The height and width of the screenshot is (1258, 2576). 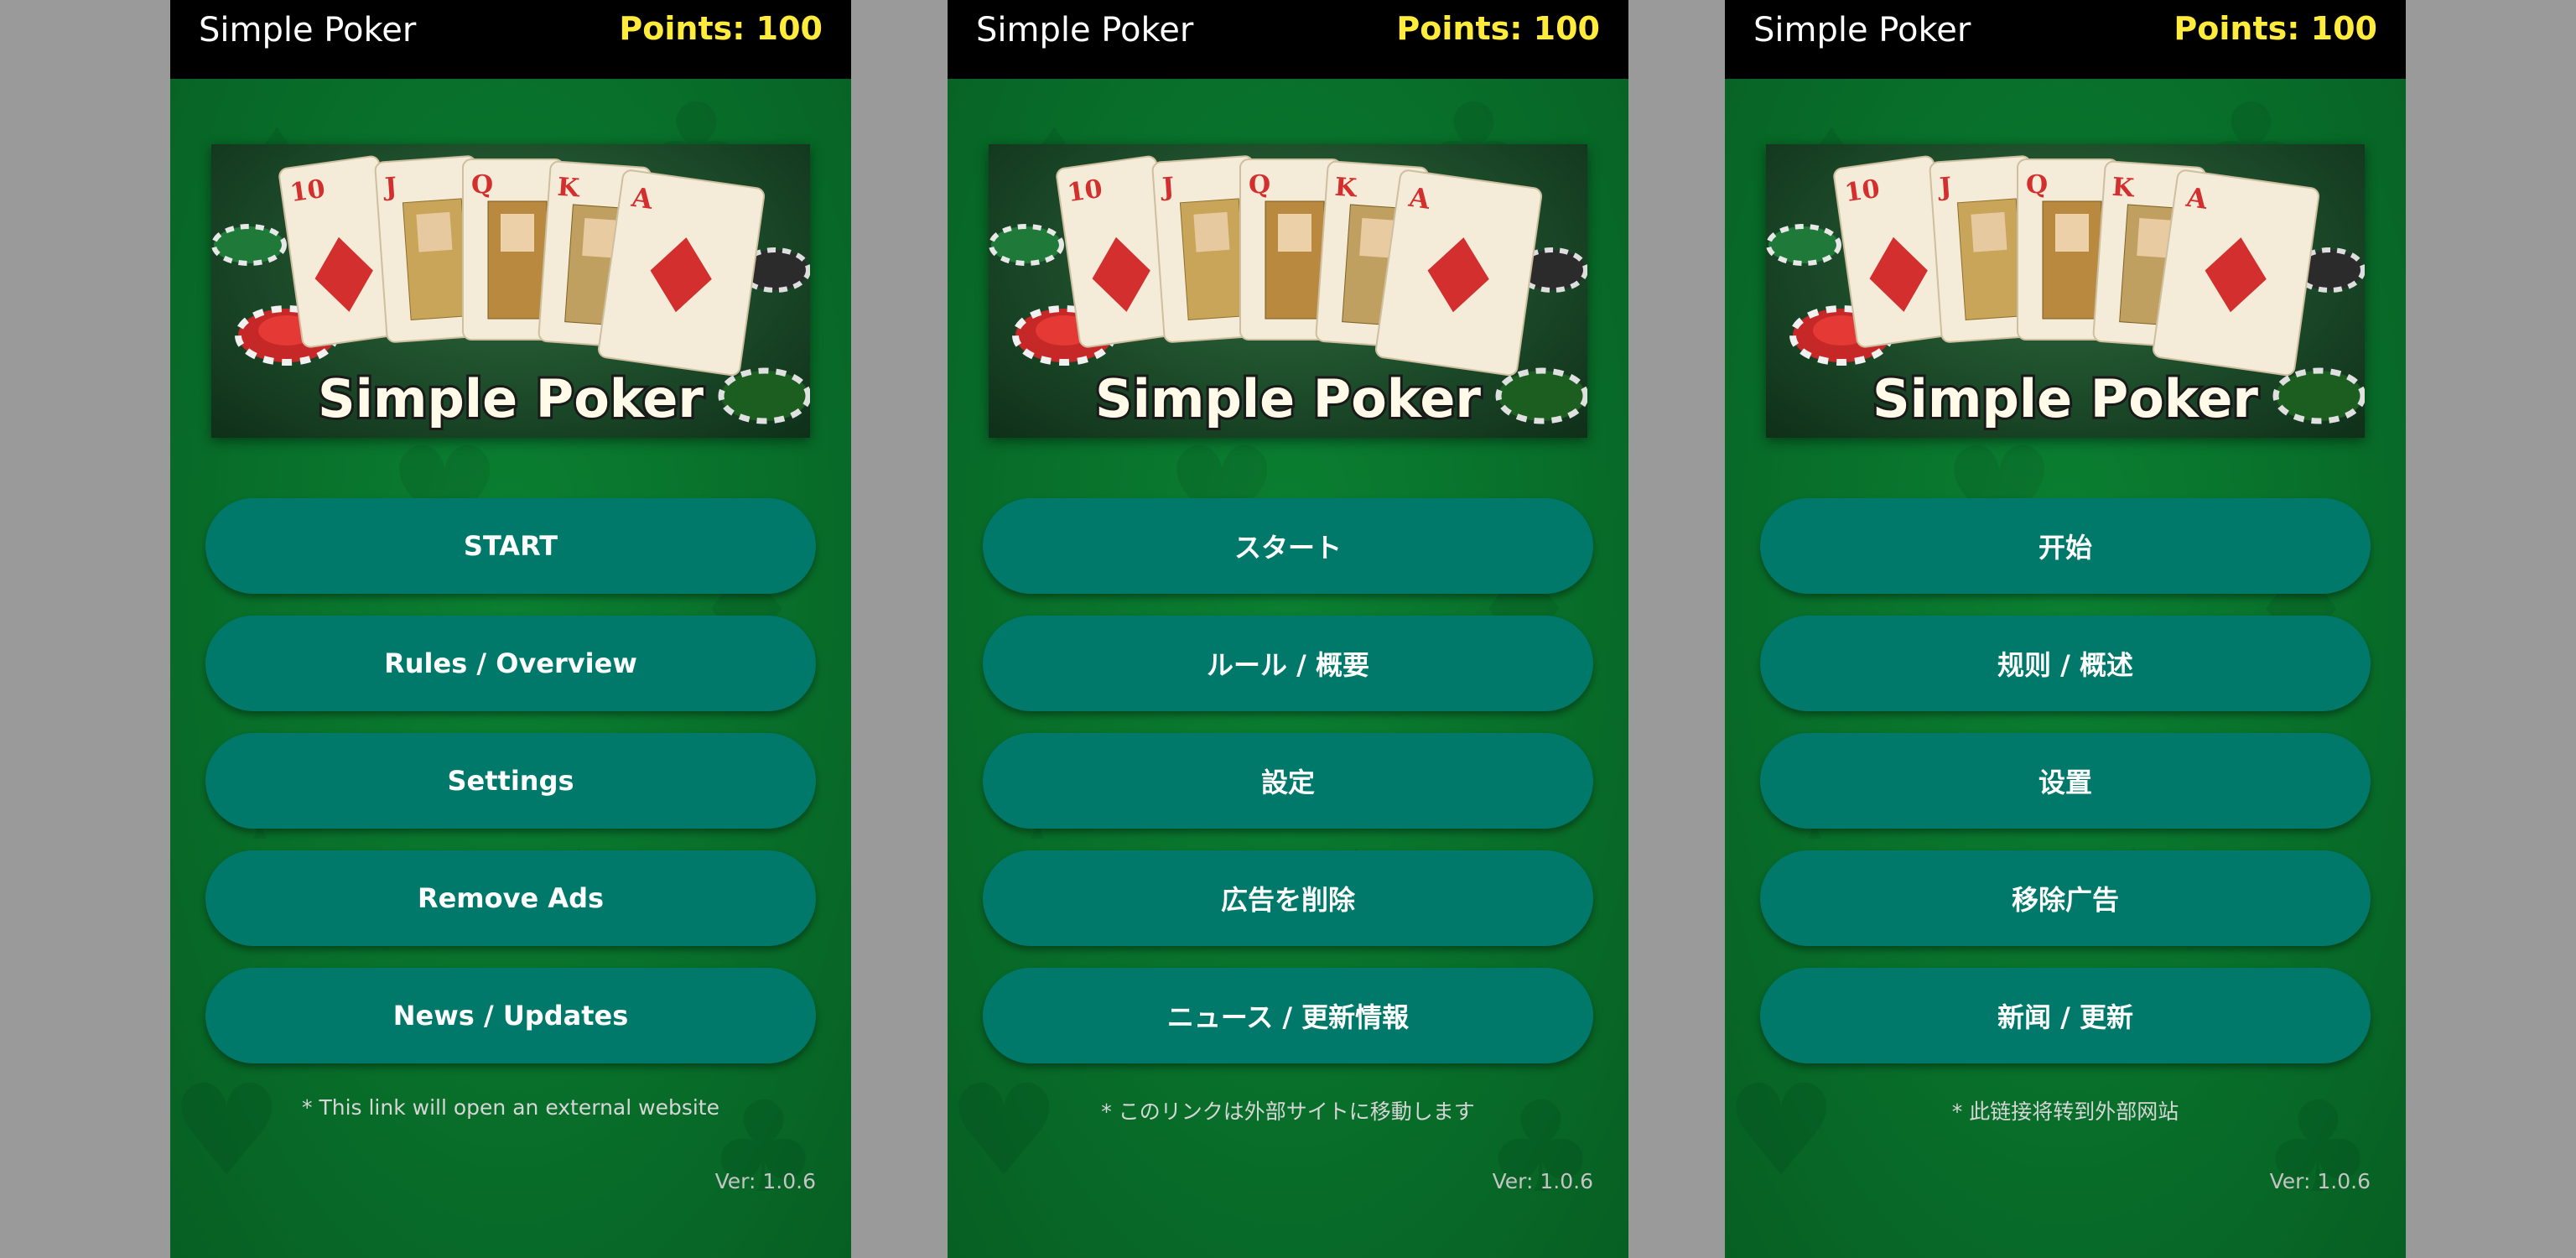 What do you see at coordinates (2065, 1111) in the screenshot?
I see `external-link-note: * 此链接将转到外部网站` at bounding box center [2065, 1111].